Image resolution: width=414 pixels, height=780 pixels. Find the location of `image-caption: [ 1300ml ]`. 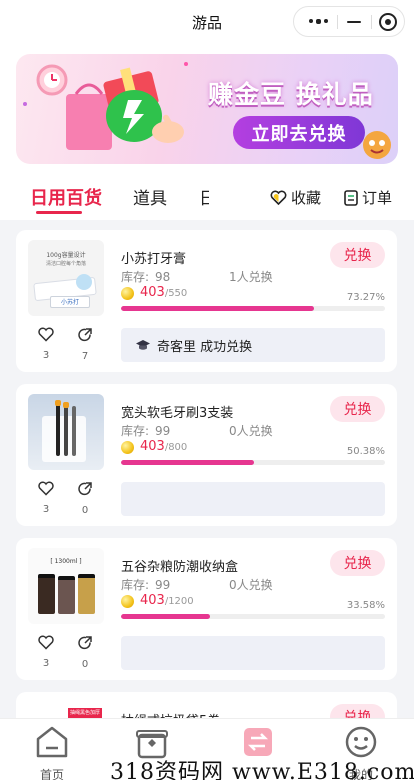

image-caption: [ 1300ml ] is located at coordinates (66, 561).